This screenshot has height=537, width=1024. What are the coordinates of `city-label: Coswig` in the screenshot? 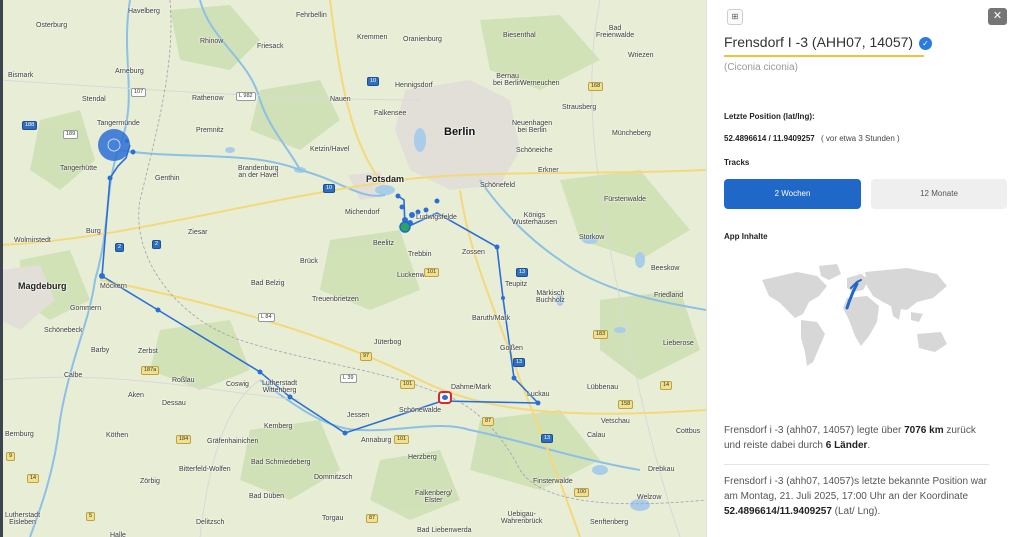 It's located at (237, 384).